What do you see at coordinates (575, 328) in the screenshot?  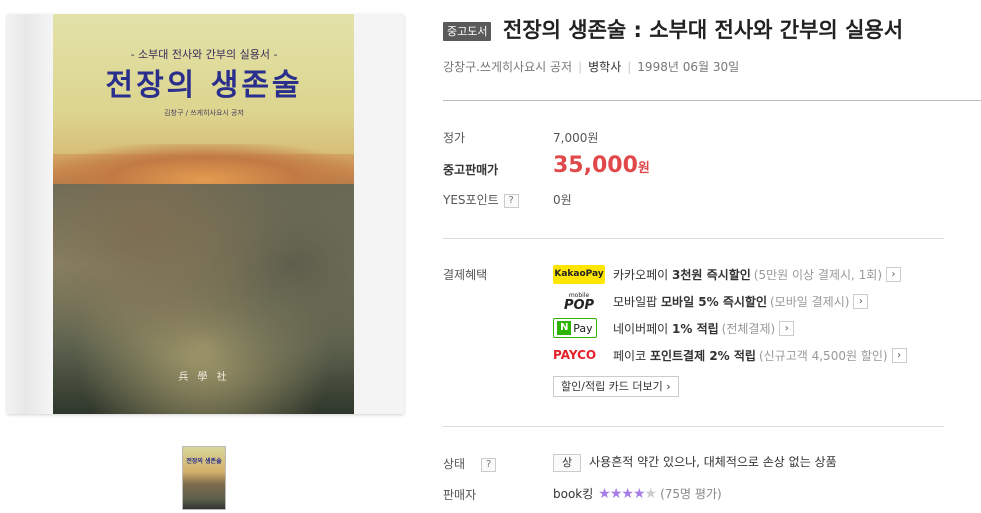 I see `naverpay-logo-icon: N Pay` at bounding box center [575, 328].